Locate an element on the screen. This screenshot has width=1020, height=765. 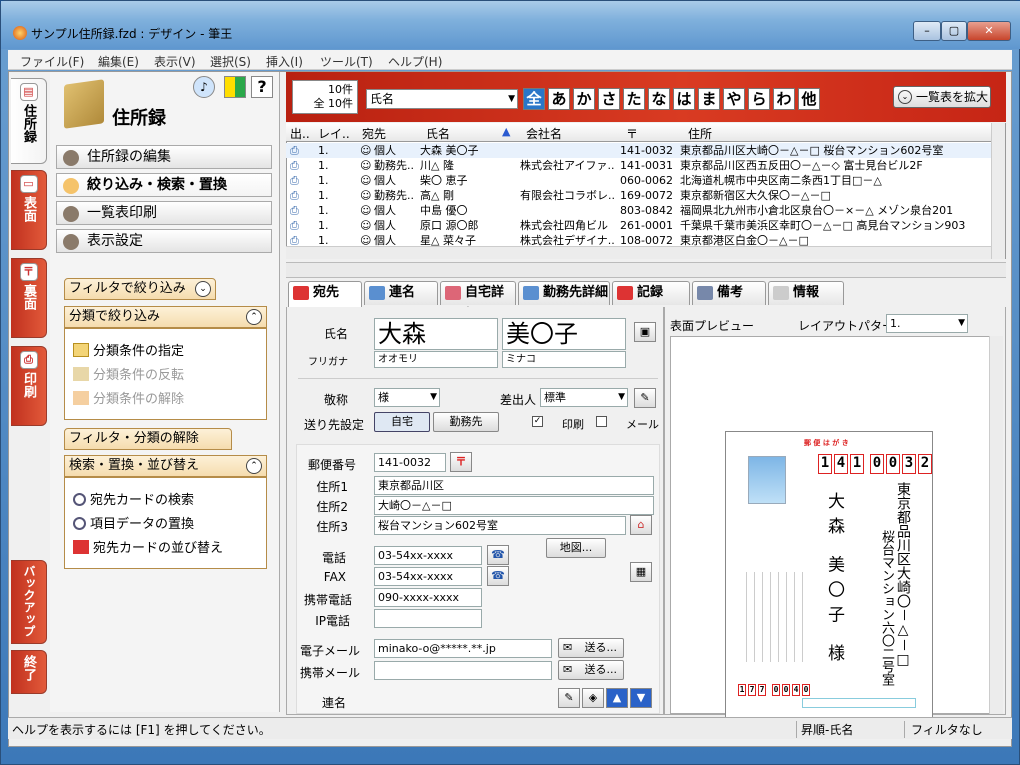
menu-view: 表示(V) is located at coordinates (175, 61).